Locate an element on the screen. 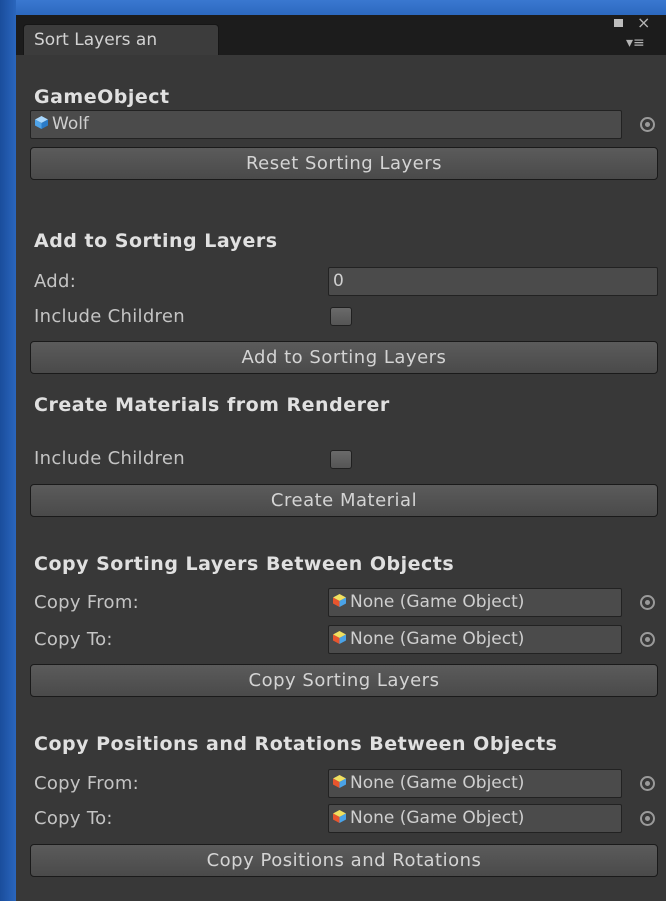  copy-positions-to-label: Copy To: is located at coordinates (73, 818).